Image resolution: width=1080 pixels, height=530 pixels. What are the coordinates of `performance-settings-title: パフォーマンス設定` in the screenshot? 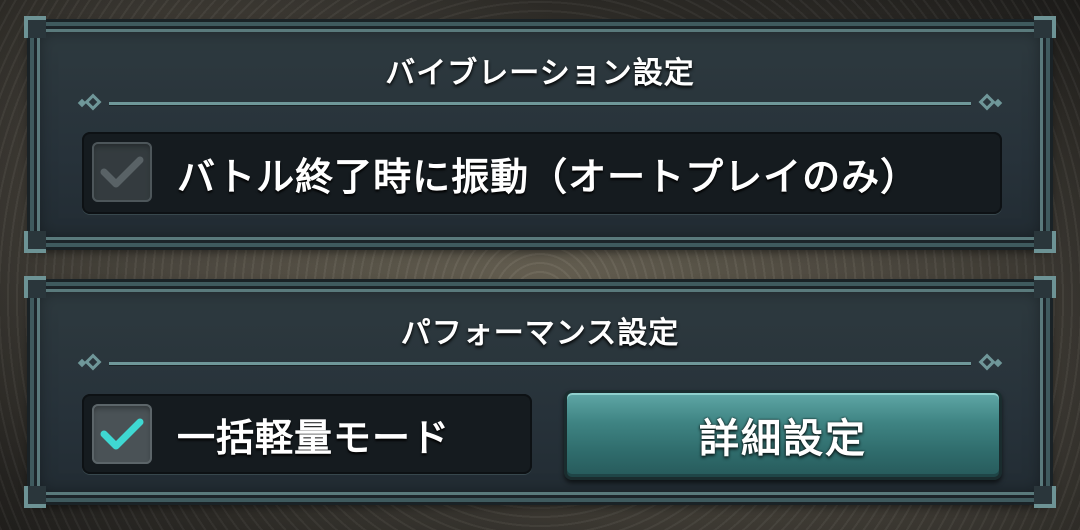 It's located at (540, 333).